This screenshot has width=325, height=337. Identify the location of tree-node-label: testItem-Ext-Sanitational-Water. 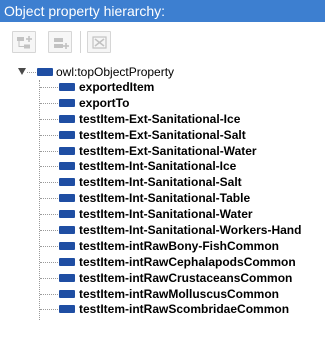
(168, 150).